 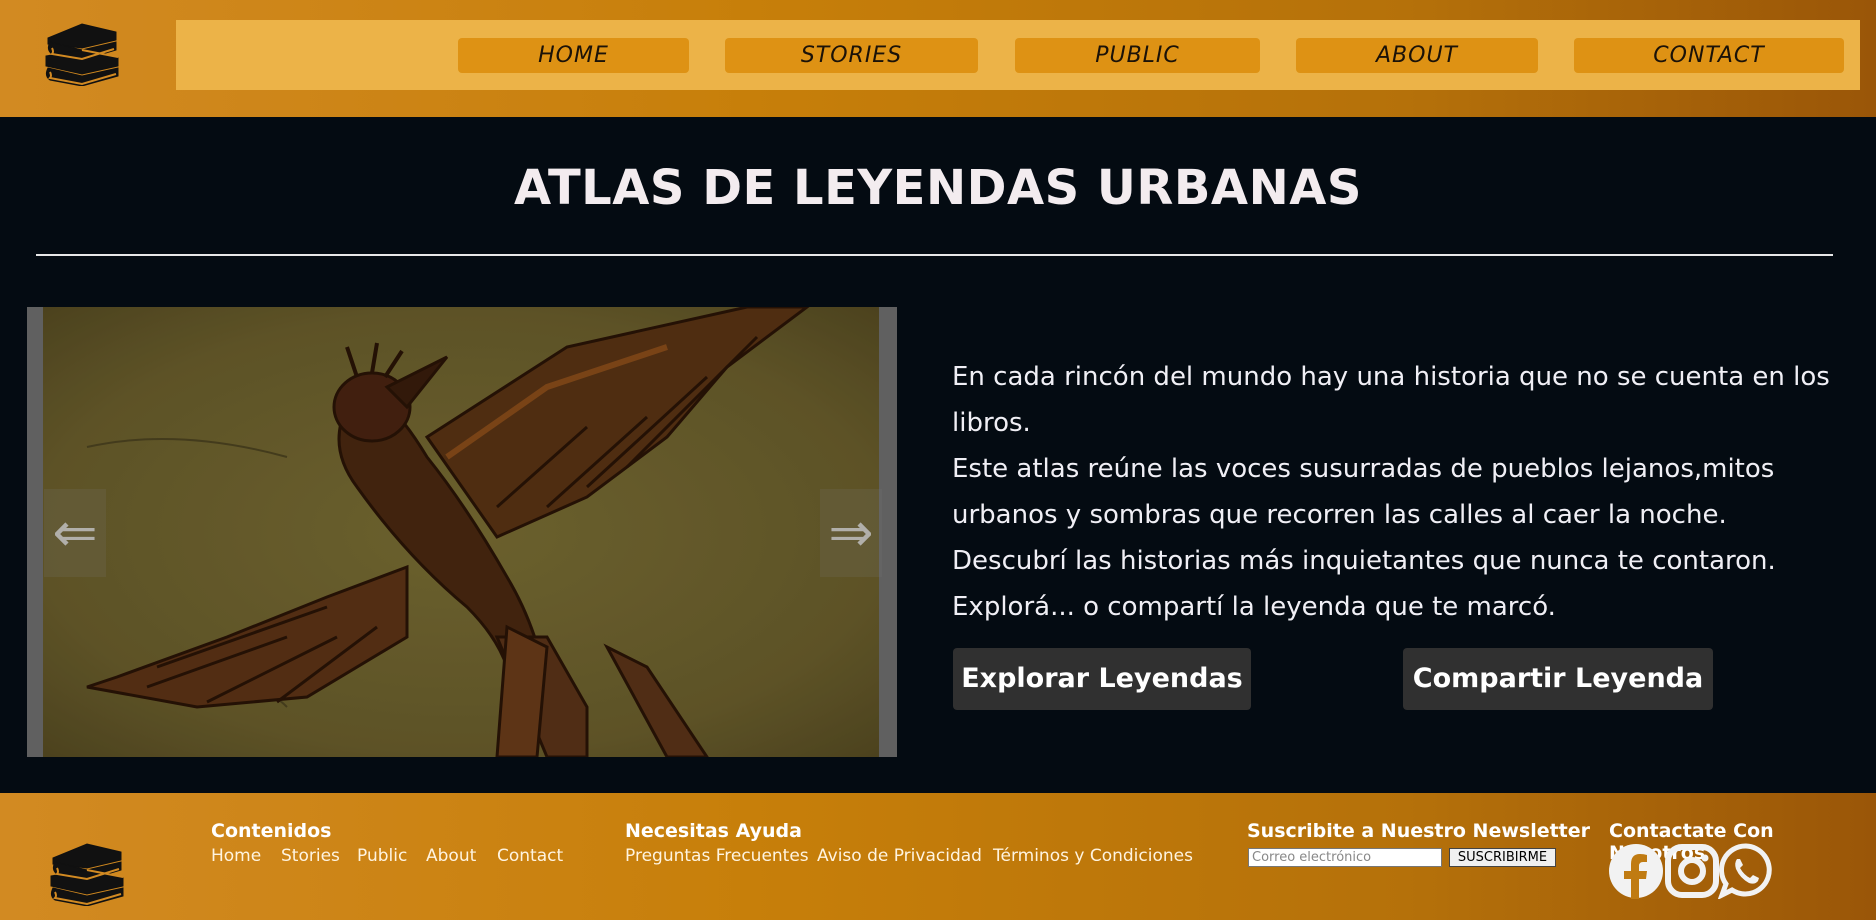 What do you see at coordinates (1093, 856) in the screenshot?
I see `footer-link-terms: Términos y Condiciones` at bounding box center [1093, 856].